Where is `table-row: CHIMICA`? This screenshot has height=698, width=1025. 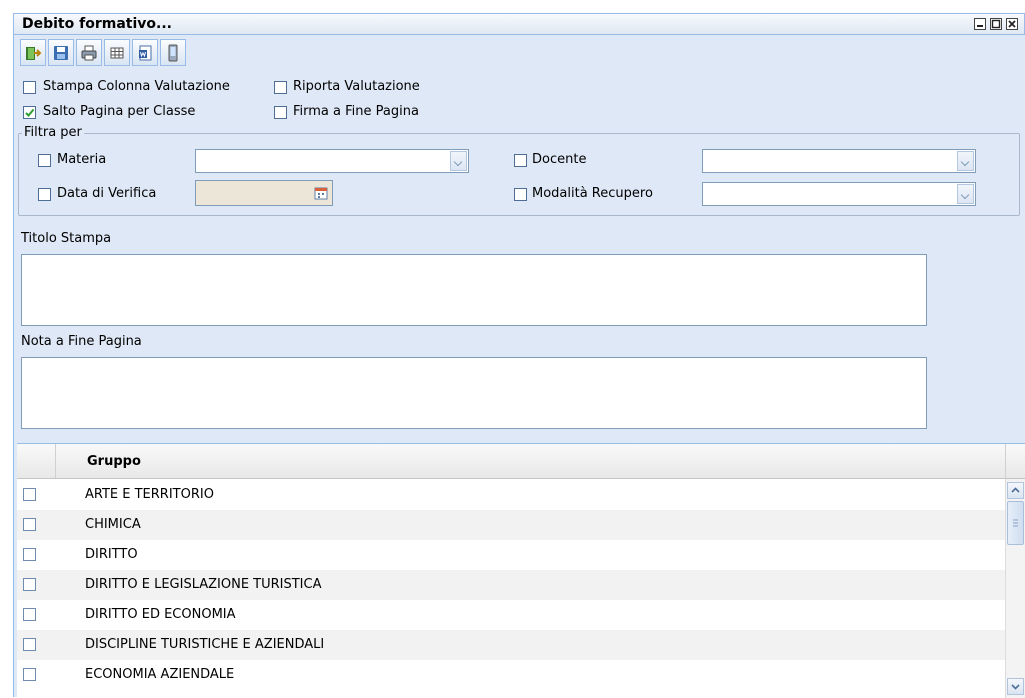
table-row: CHIMICA is located at coordinates (511, 525).